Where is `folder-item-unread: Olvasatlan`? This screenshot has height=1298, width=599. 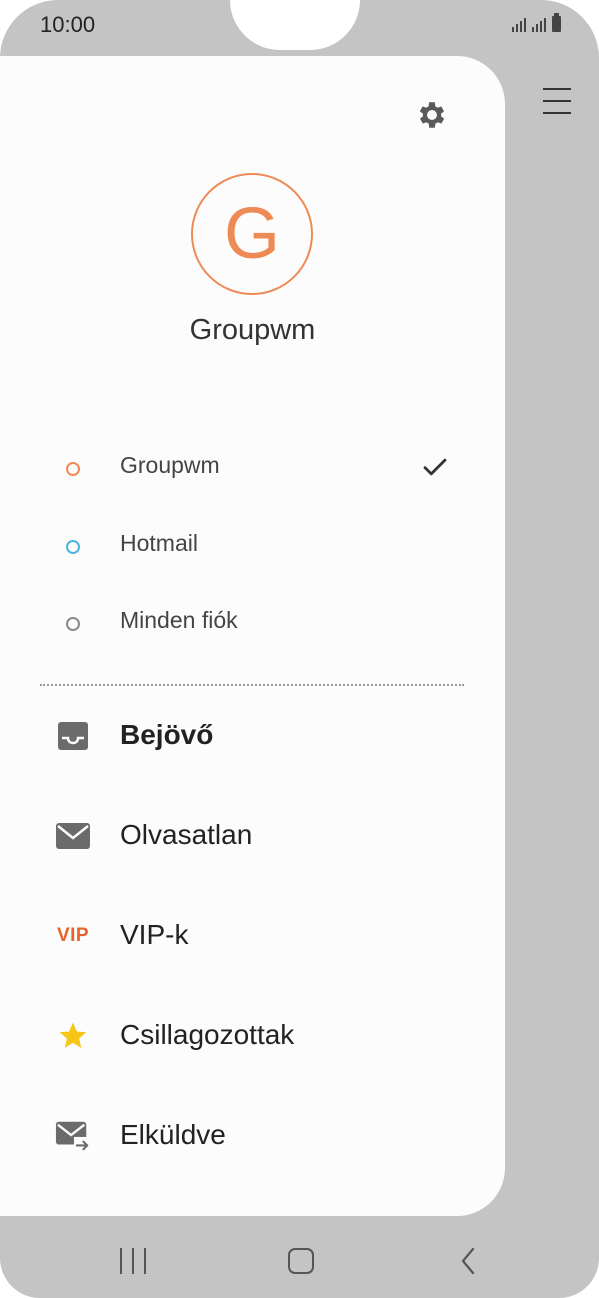 folder-item-unread: Olvasatlan is located at coordinates (252, 836).